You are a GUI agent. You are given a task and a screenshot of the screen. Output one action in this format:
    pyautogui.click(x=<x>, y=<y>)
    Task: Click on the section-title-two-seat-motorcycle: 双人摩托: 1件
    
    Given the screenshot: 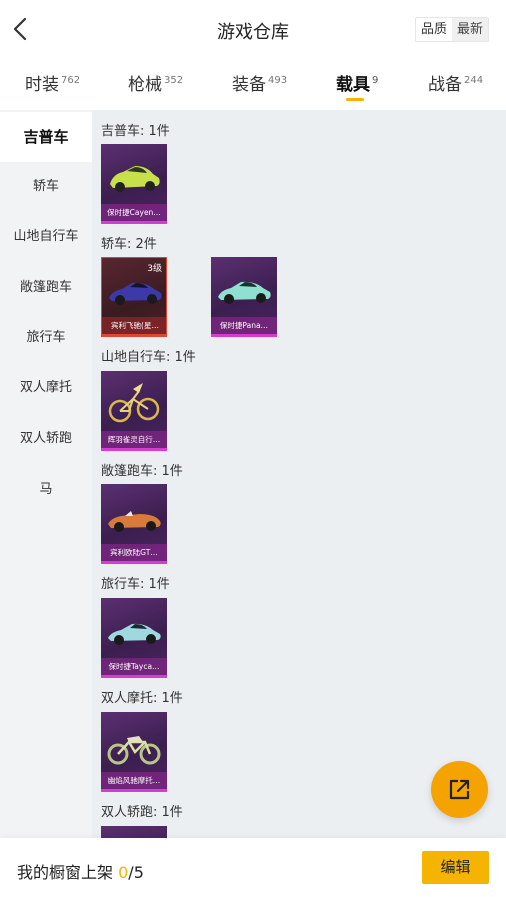 What is the action you would take?
    pyautogui.click(x=142, y=698)
    